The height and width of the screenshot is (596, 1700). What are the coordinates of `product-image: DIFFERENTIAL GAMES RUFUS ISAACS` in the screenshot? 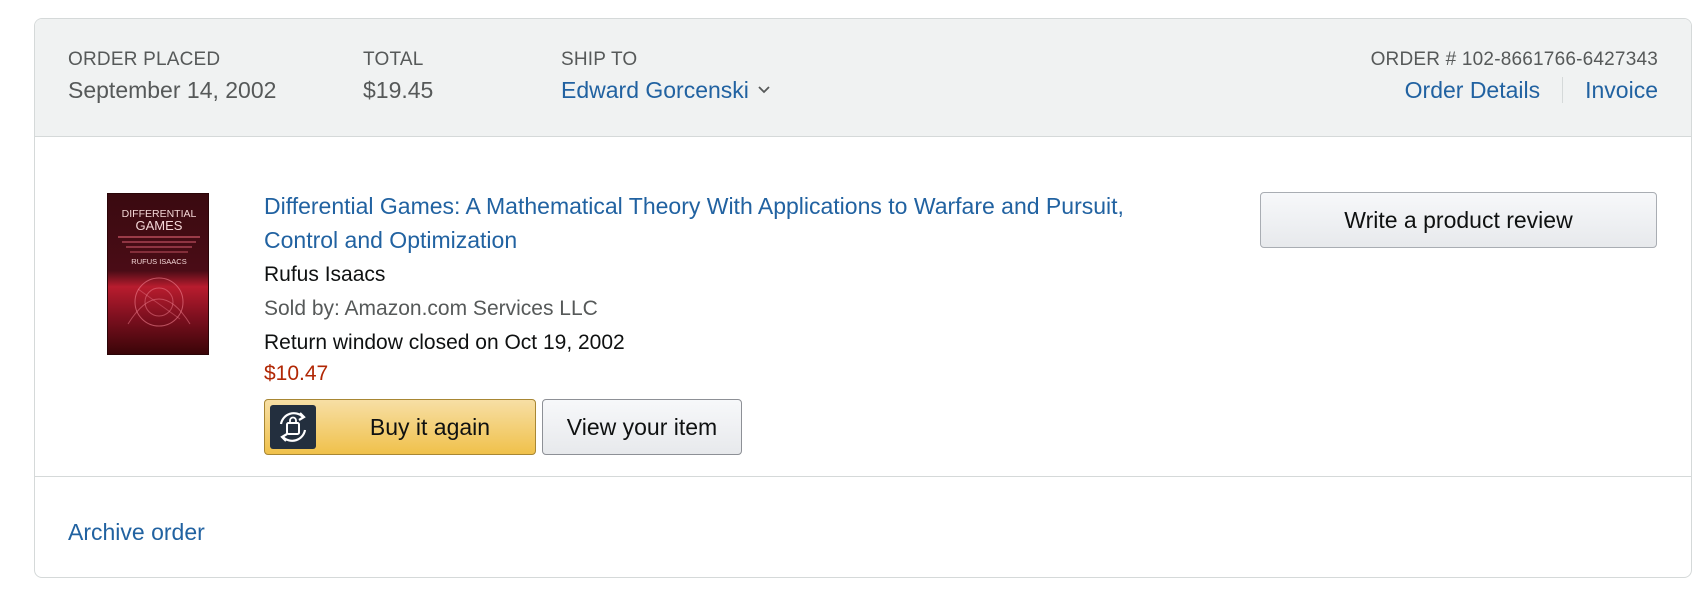 It's located at (158, 274).